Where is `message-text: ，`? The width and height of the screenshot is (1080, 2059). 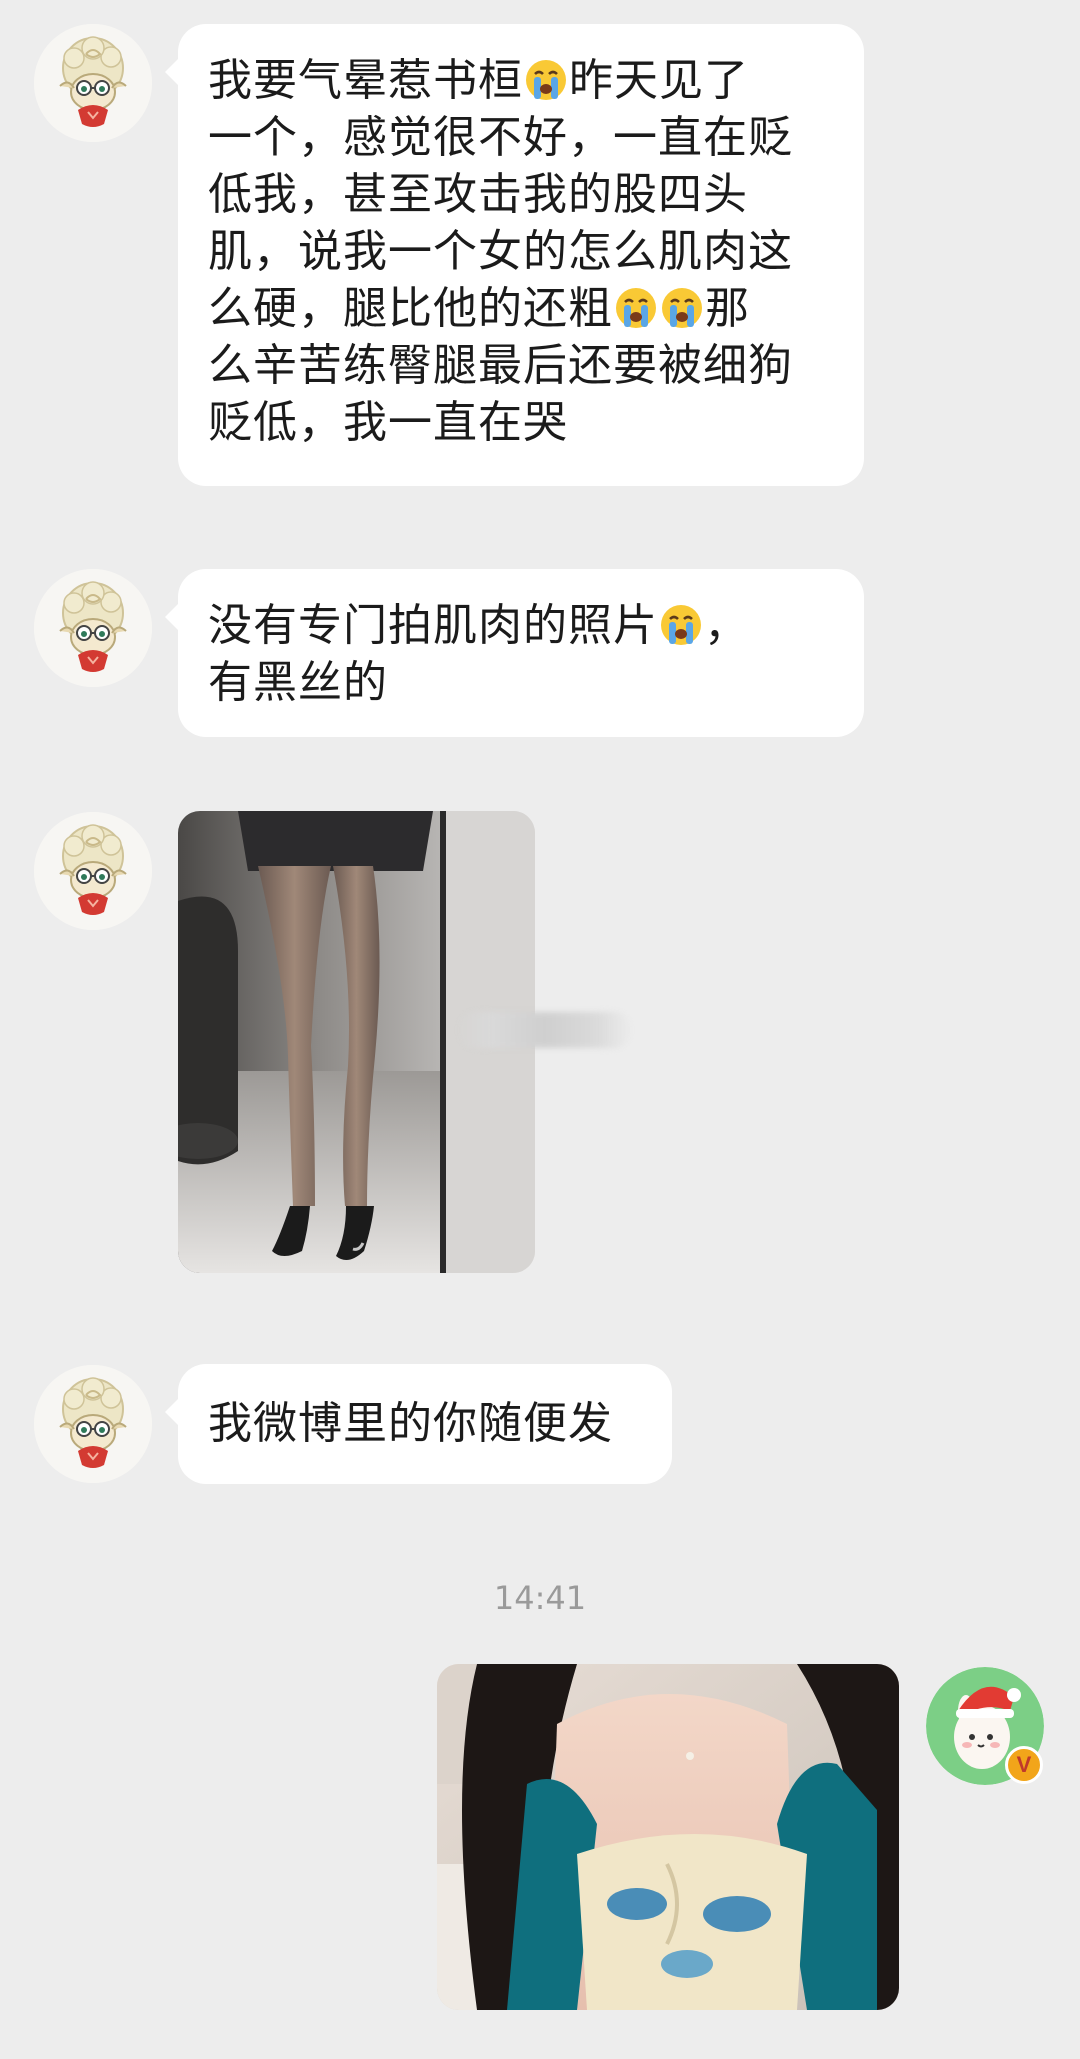
message-text: ， is located at coordinates (726, 625).